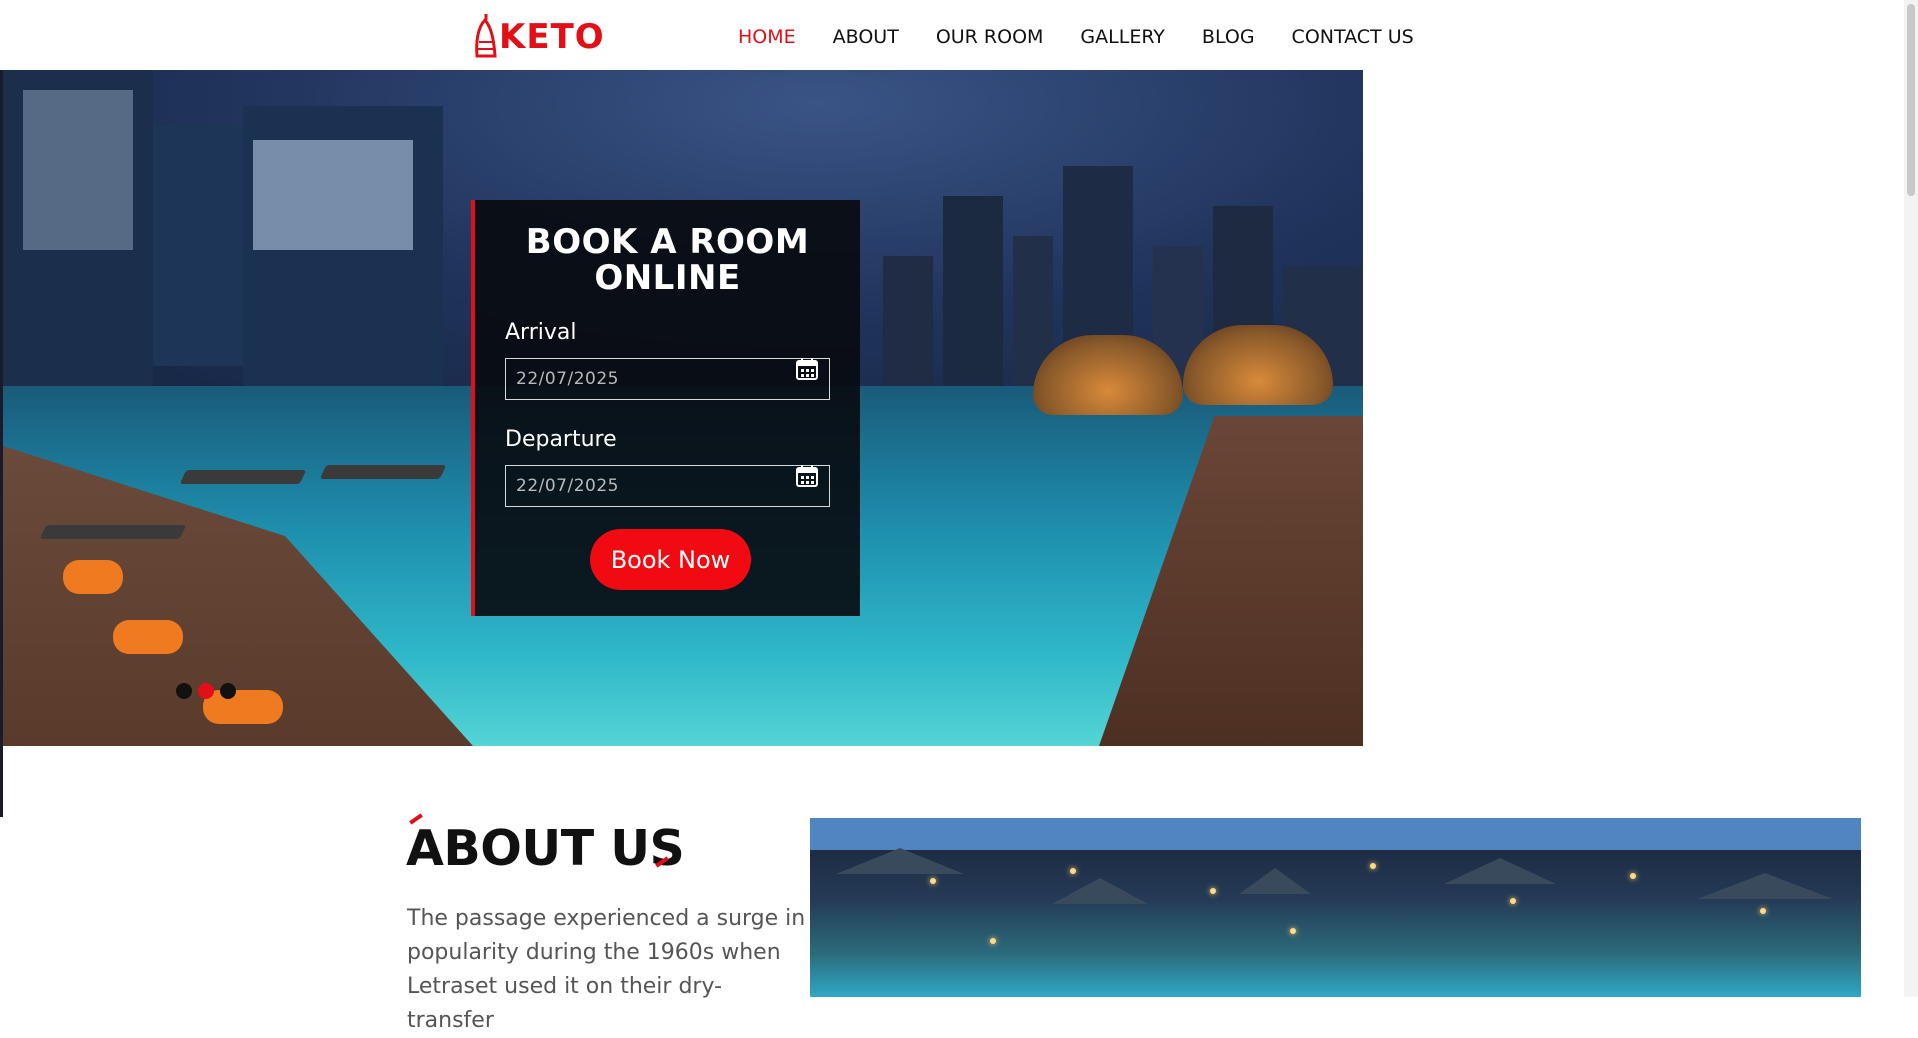  Describe the element at coordinates (541, 332) in the screenshot. I see `arrival-label: Arrival` at that location.